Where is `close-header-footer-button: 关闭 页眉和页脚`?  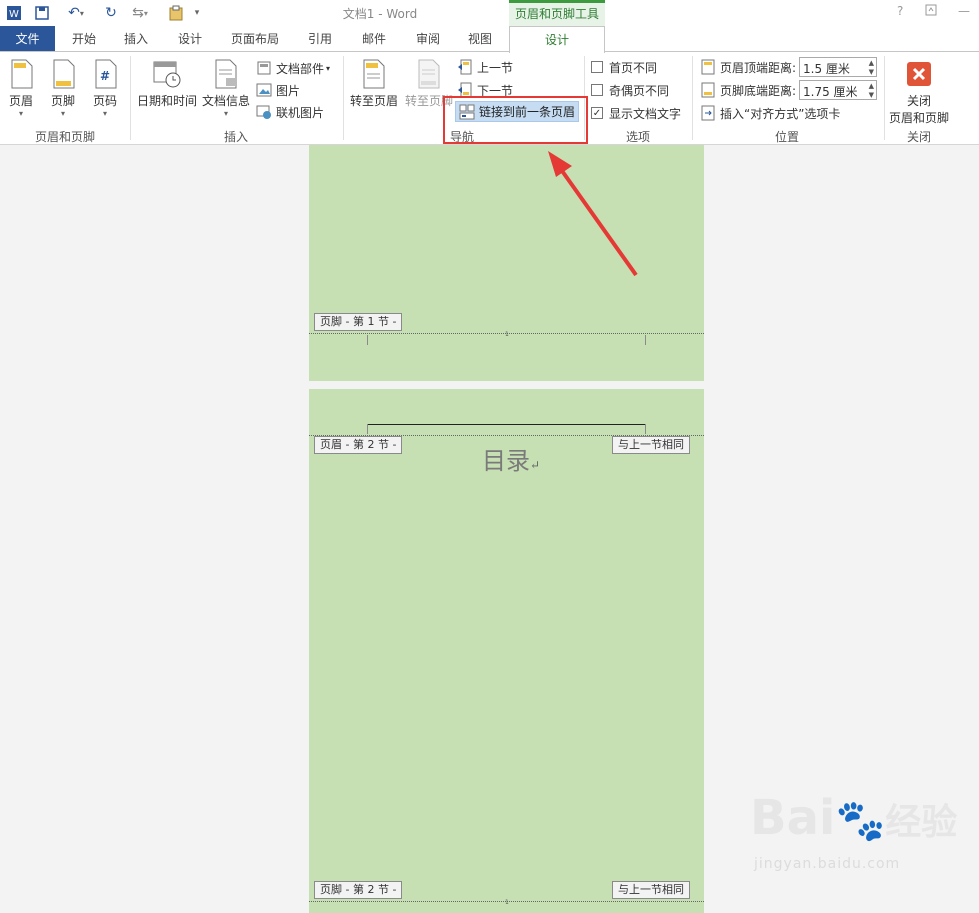 close-header-footer-button: 关闭 页眉和页脚 is located at coordinates (919, 92).